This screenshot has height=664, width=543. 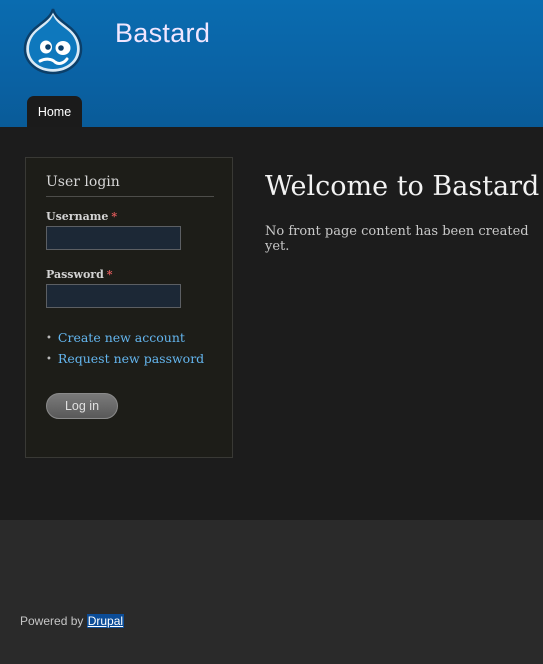 I want to click on create-account-link: Create new account, so click(x=121, y=337).